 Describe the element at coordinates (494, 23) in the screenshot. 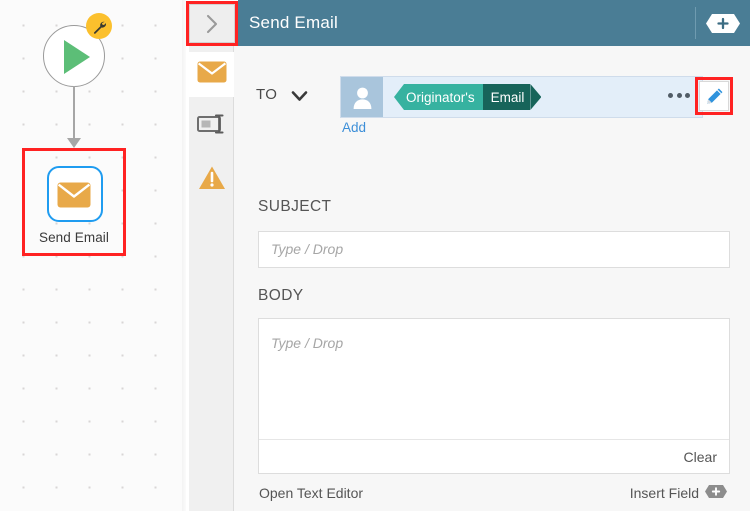

I see `panel-header: Send Email` at that location.